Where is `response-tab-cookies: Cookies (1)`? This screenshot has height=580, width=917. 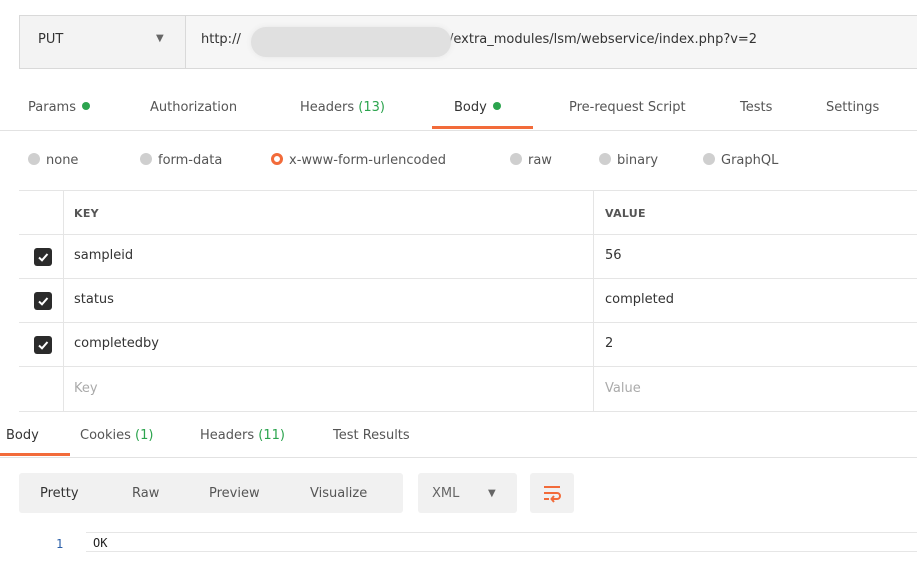
response-tab-cookies: Cookies (1) is located at coordinates (116, 435).